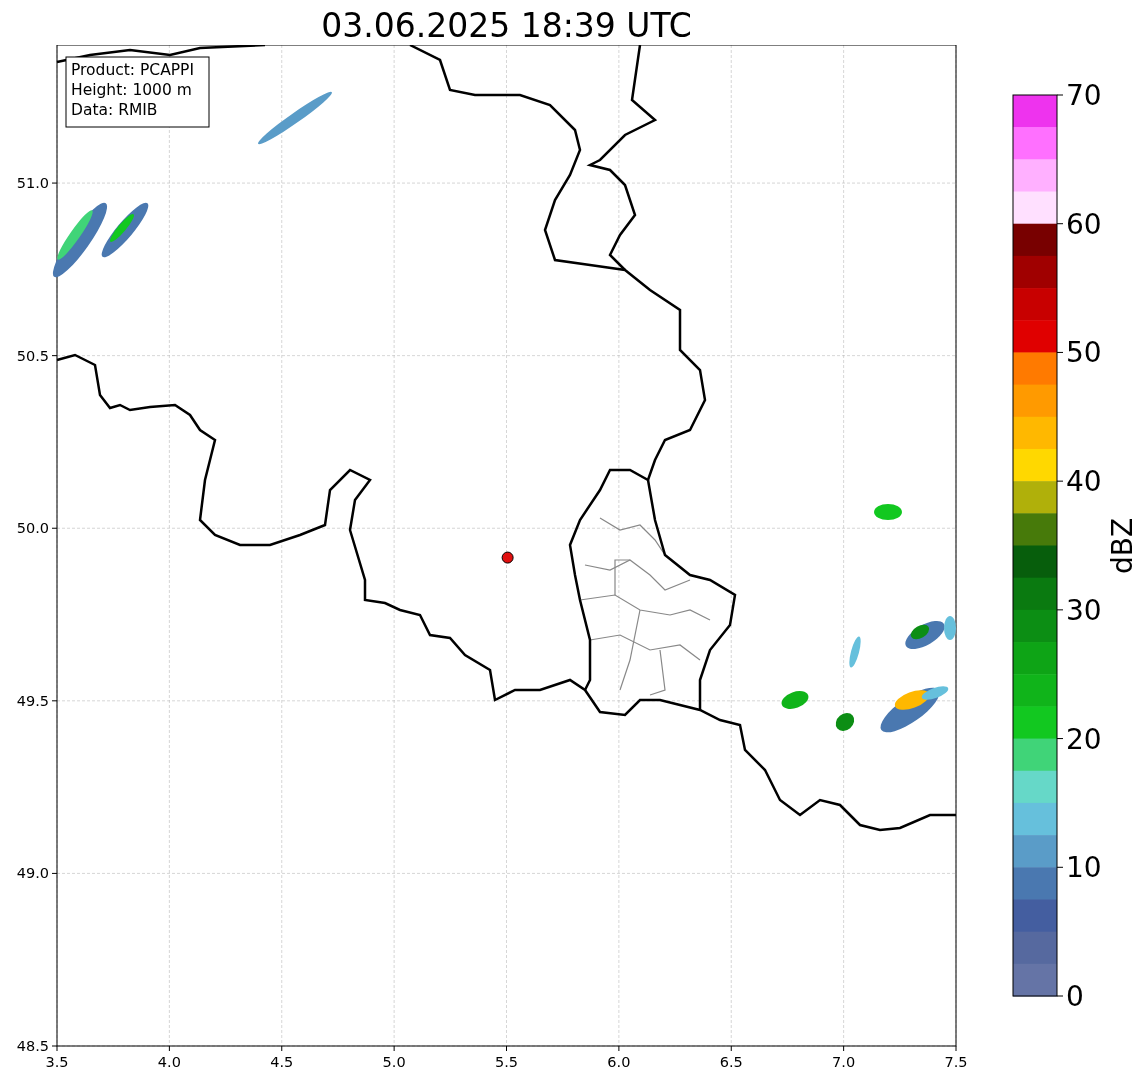 The height and width of the screenshot is (1084, 1145). I want to click on x-tick-label: 4.5, so click(282, 1062).